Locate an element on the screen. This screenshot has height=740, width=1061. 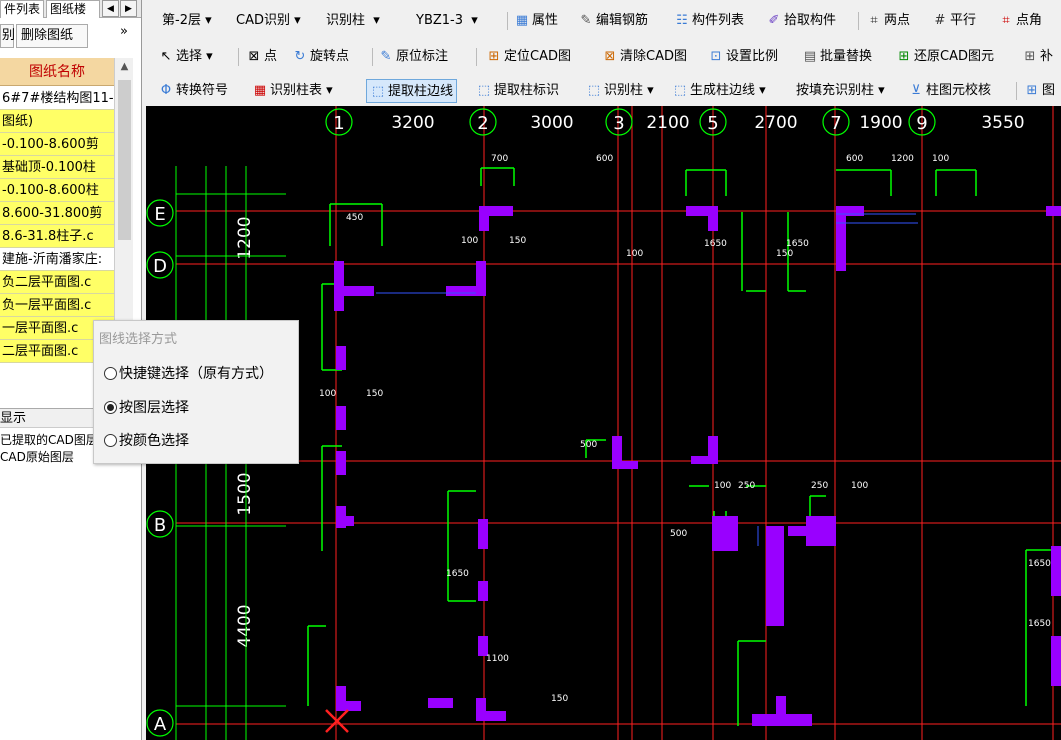
tab-drawing-floor: 图纸楼 is located at coordinates (73, 9).